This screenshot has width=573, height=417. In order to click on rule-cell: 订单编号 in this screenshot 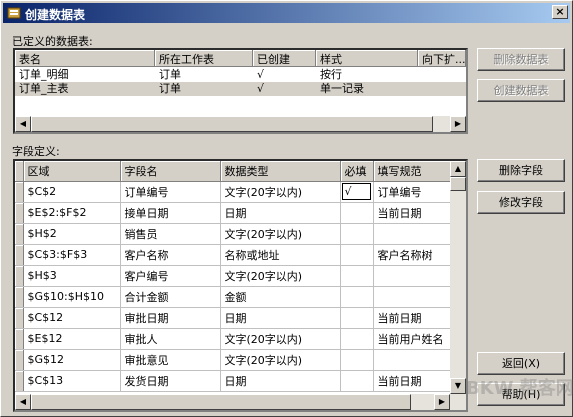, I will do `click(413, 192)`.